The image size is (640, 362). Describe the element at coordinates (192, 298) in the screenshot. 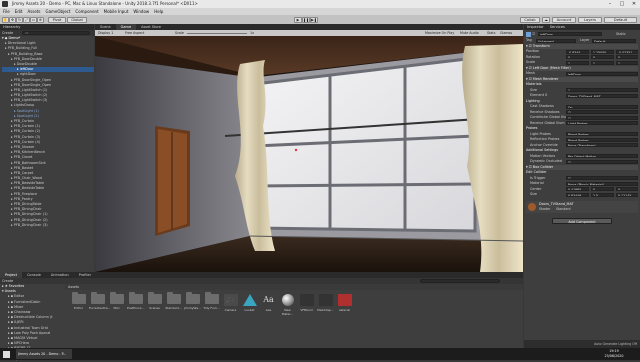

I see `folder-icon` at that location.